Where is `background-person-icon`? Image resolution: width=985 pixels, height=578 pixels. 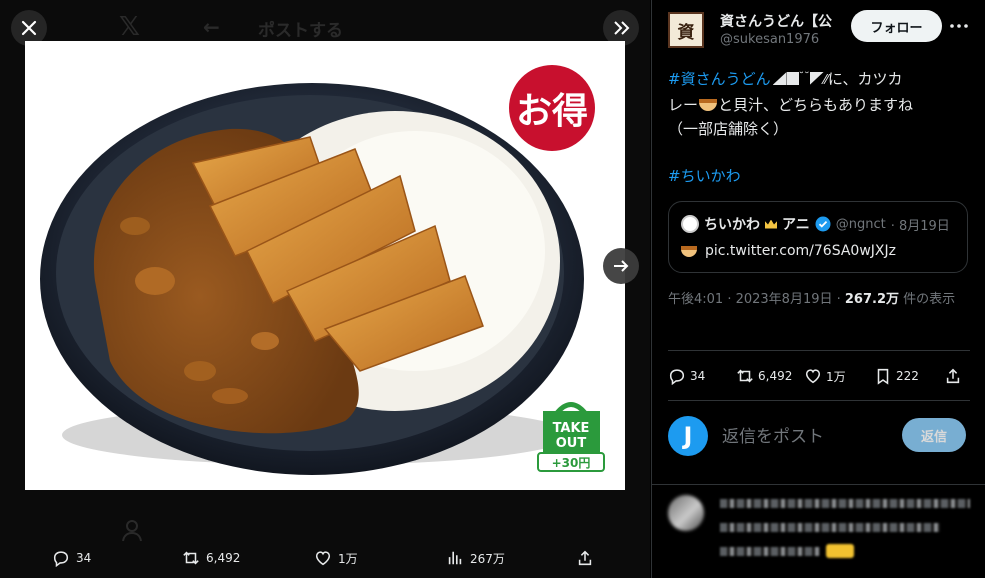 background-person-icon is located at coordinates (132, 531).